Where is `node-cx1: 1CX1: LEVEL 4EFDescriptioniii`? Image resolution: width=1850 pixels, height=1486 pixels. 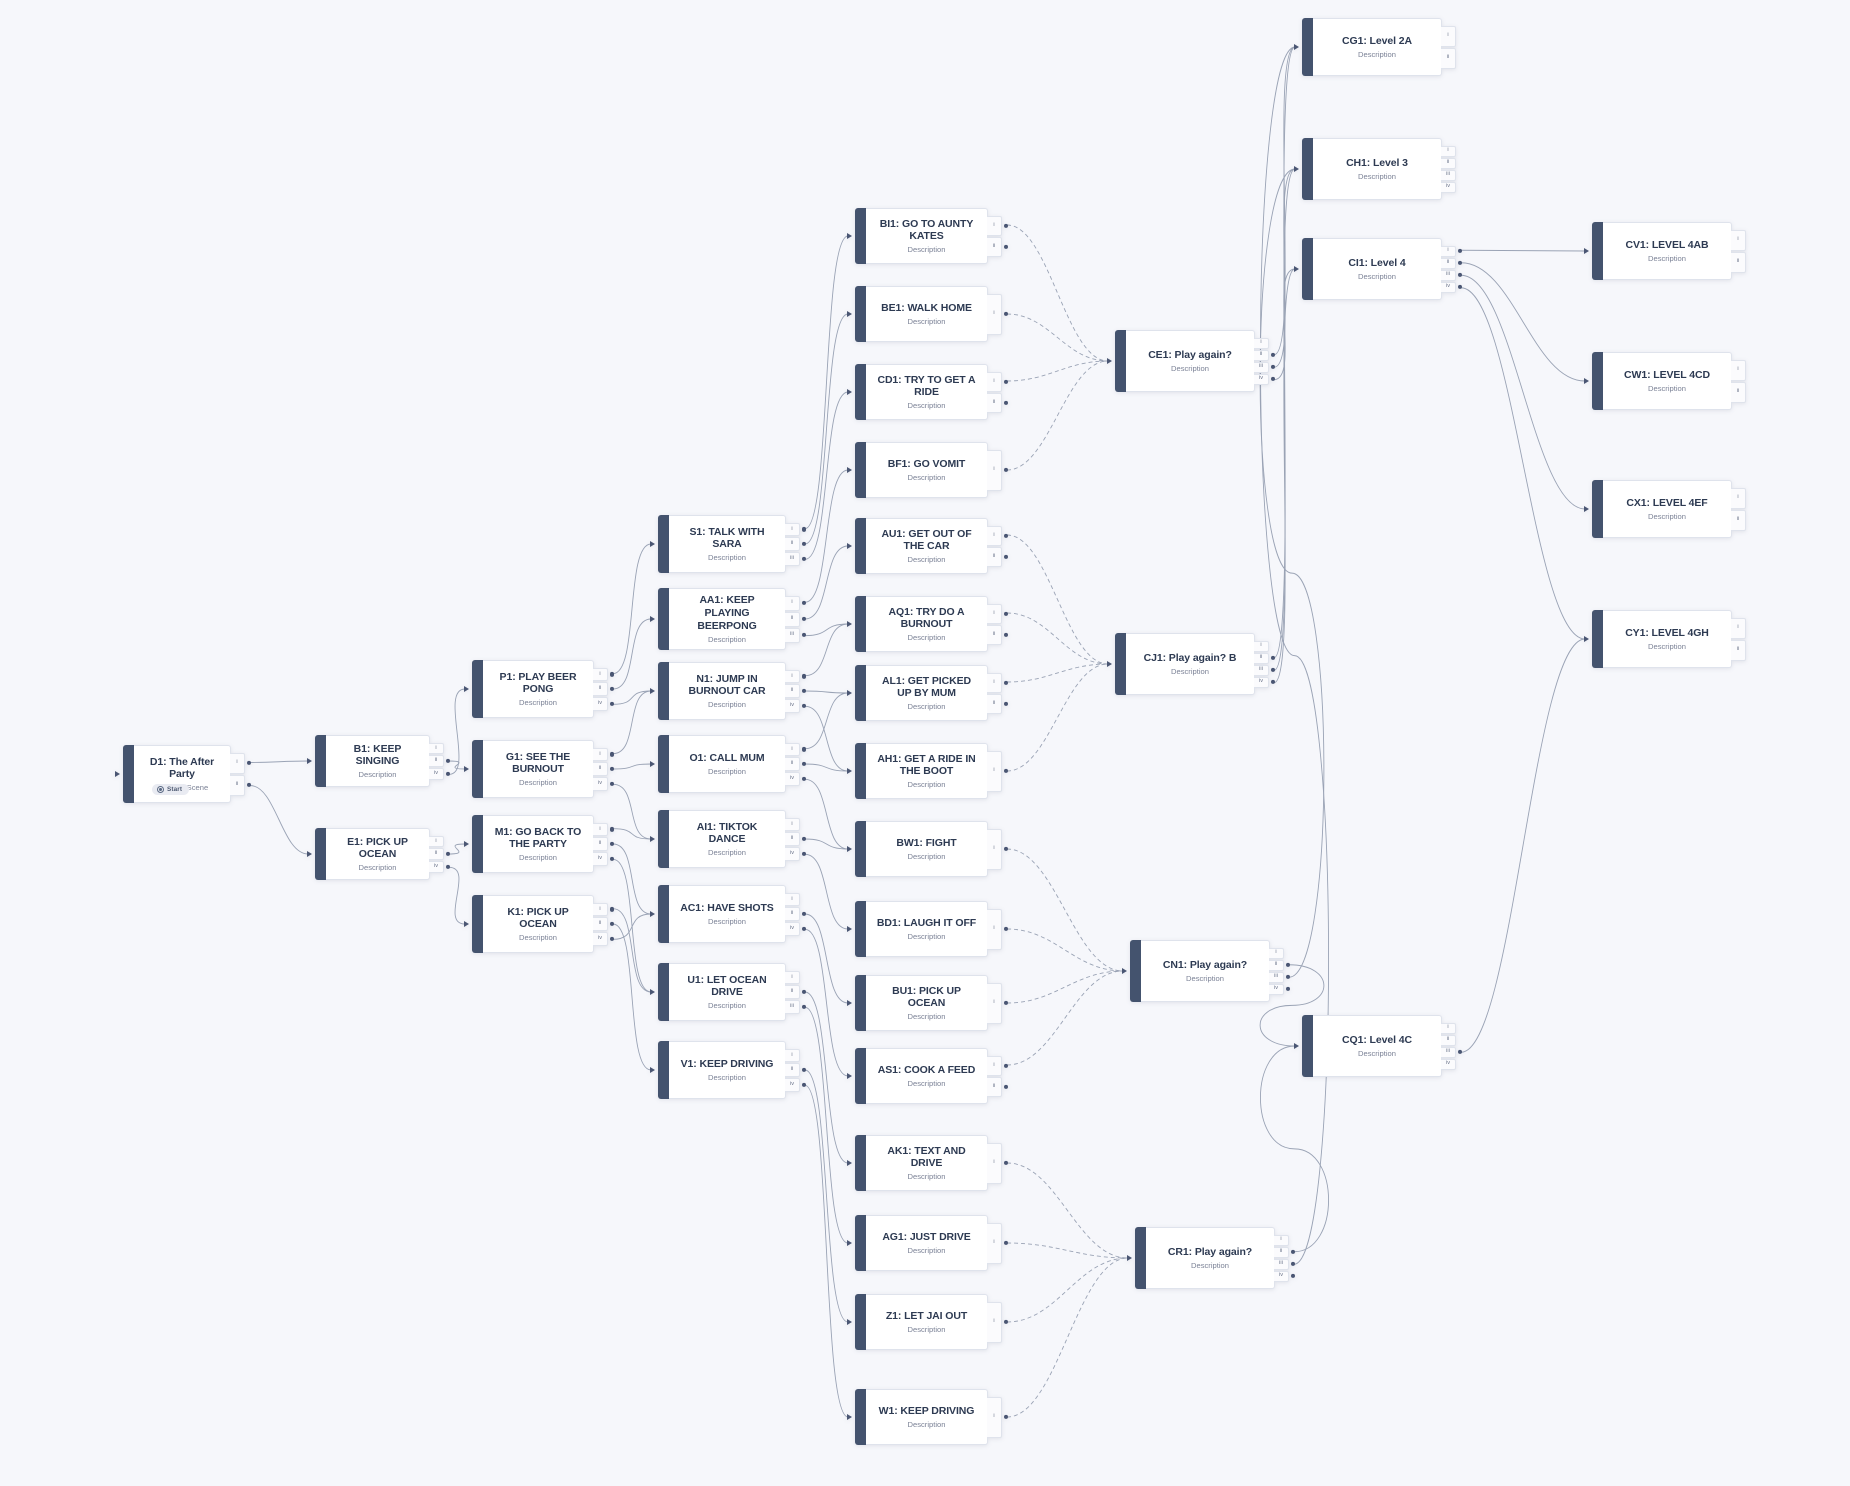
node-cx1: 1CX1: LEVEL 4EFDescriptioniii is located at coordinates (1665, 509).